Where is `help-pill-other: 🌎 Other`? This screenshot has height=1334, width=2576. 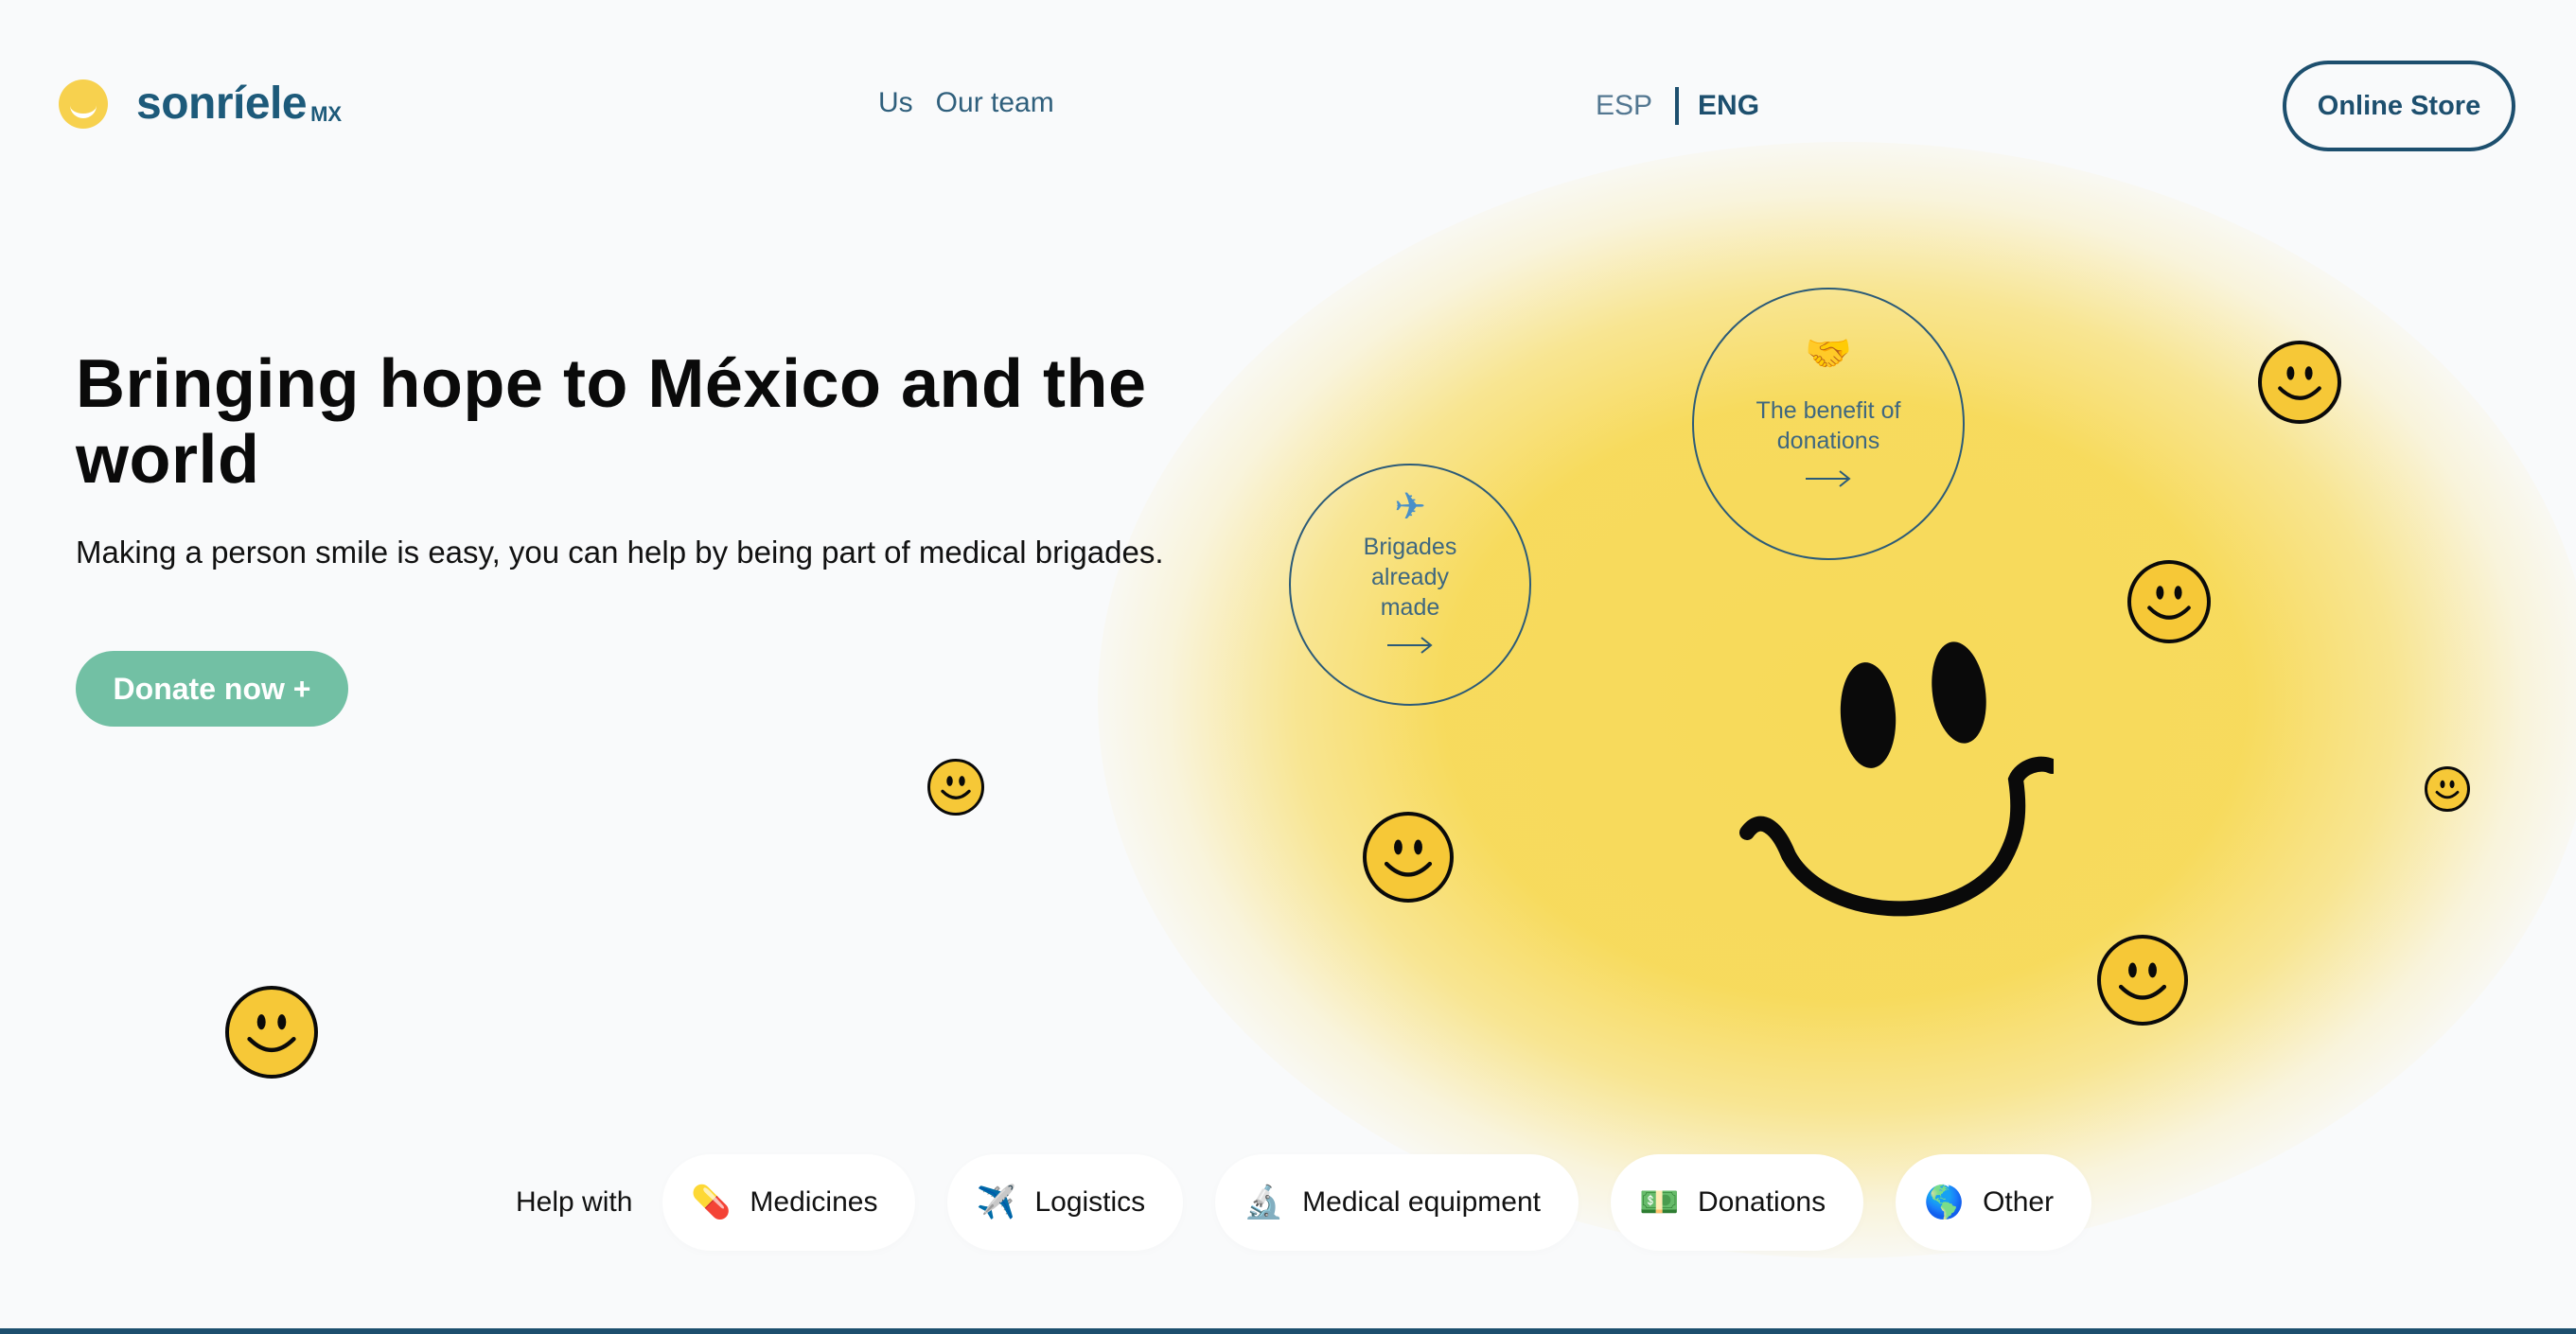 help-pill-other: 🌎 Other is located at coordinates (1994, 1202).